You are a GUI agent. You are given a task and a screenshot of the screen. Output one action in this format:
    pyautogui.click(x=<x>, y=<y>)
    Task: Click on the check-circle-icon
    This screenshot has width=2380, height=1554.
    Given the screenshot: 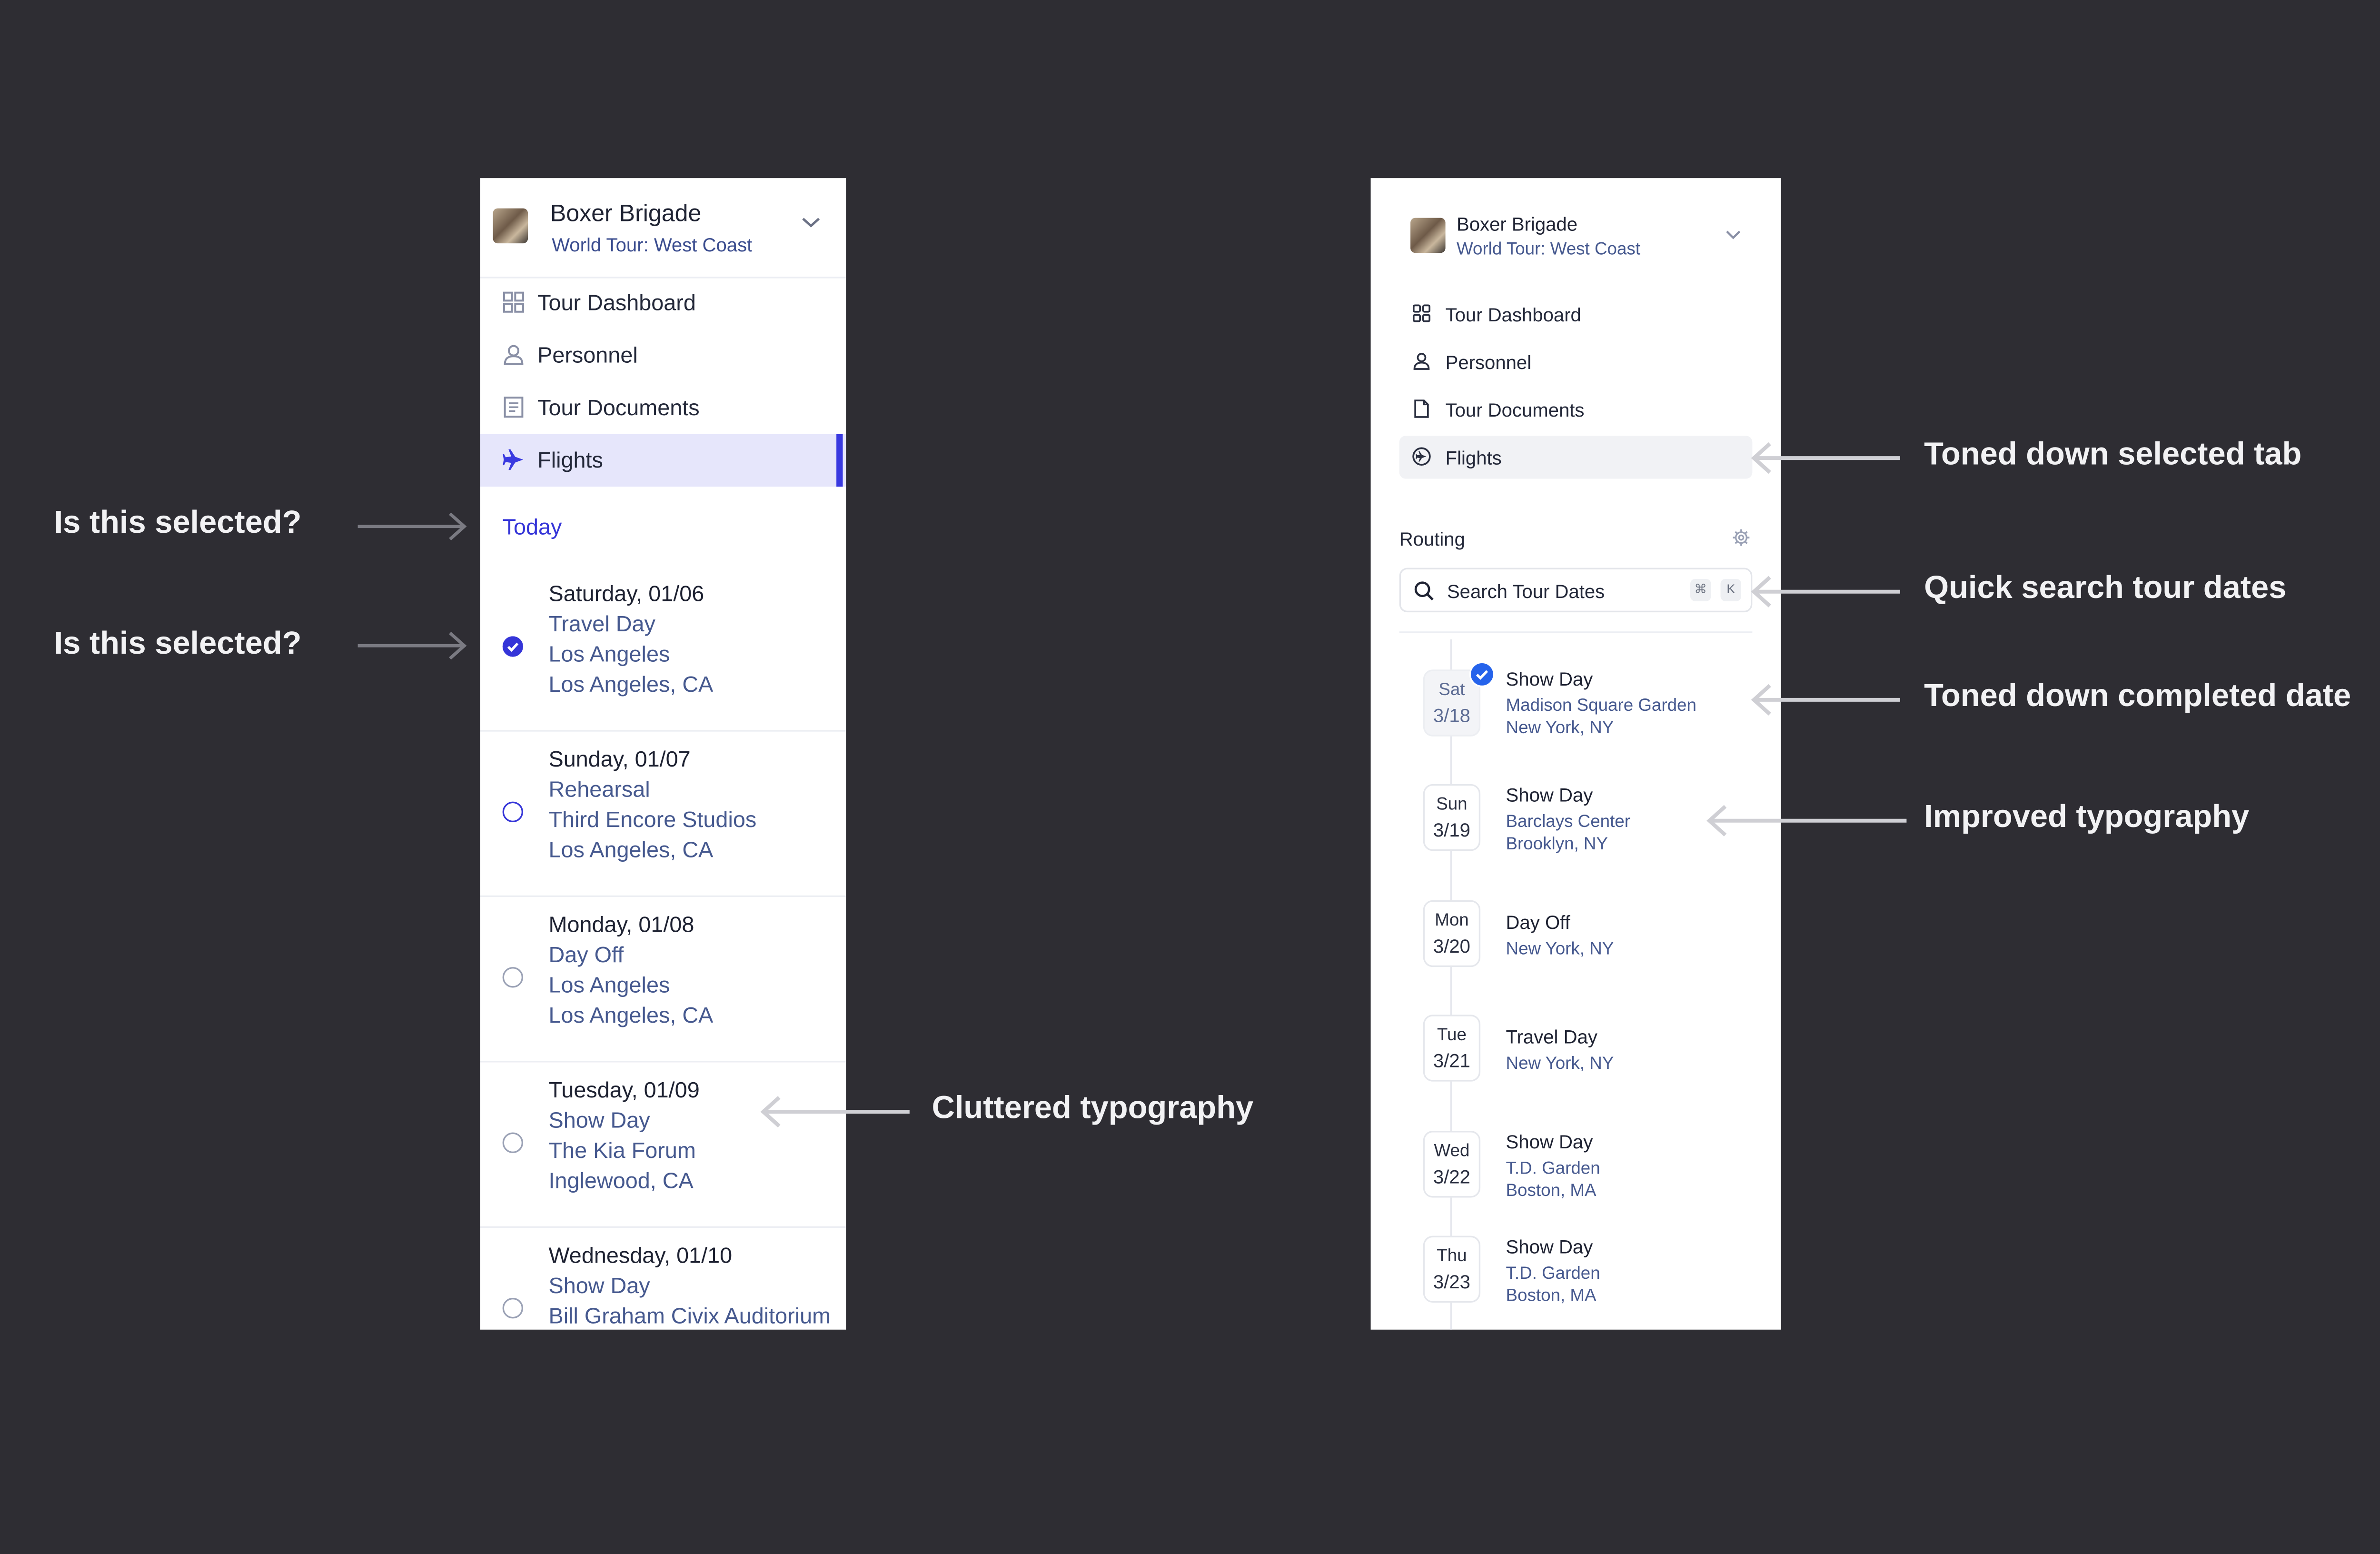 What is the action you would take?
    pyautogui.click(x=513, y=646)
    